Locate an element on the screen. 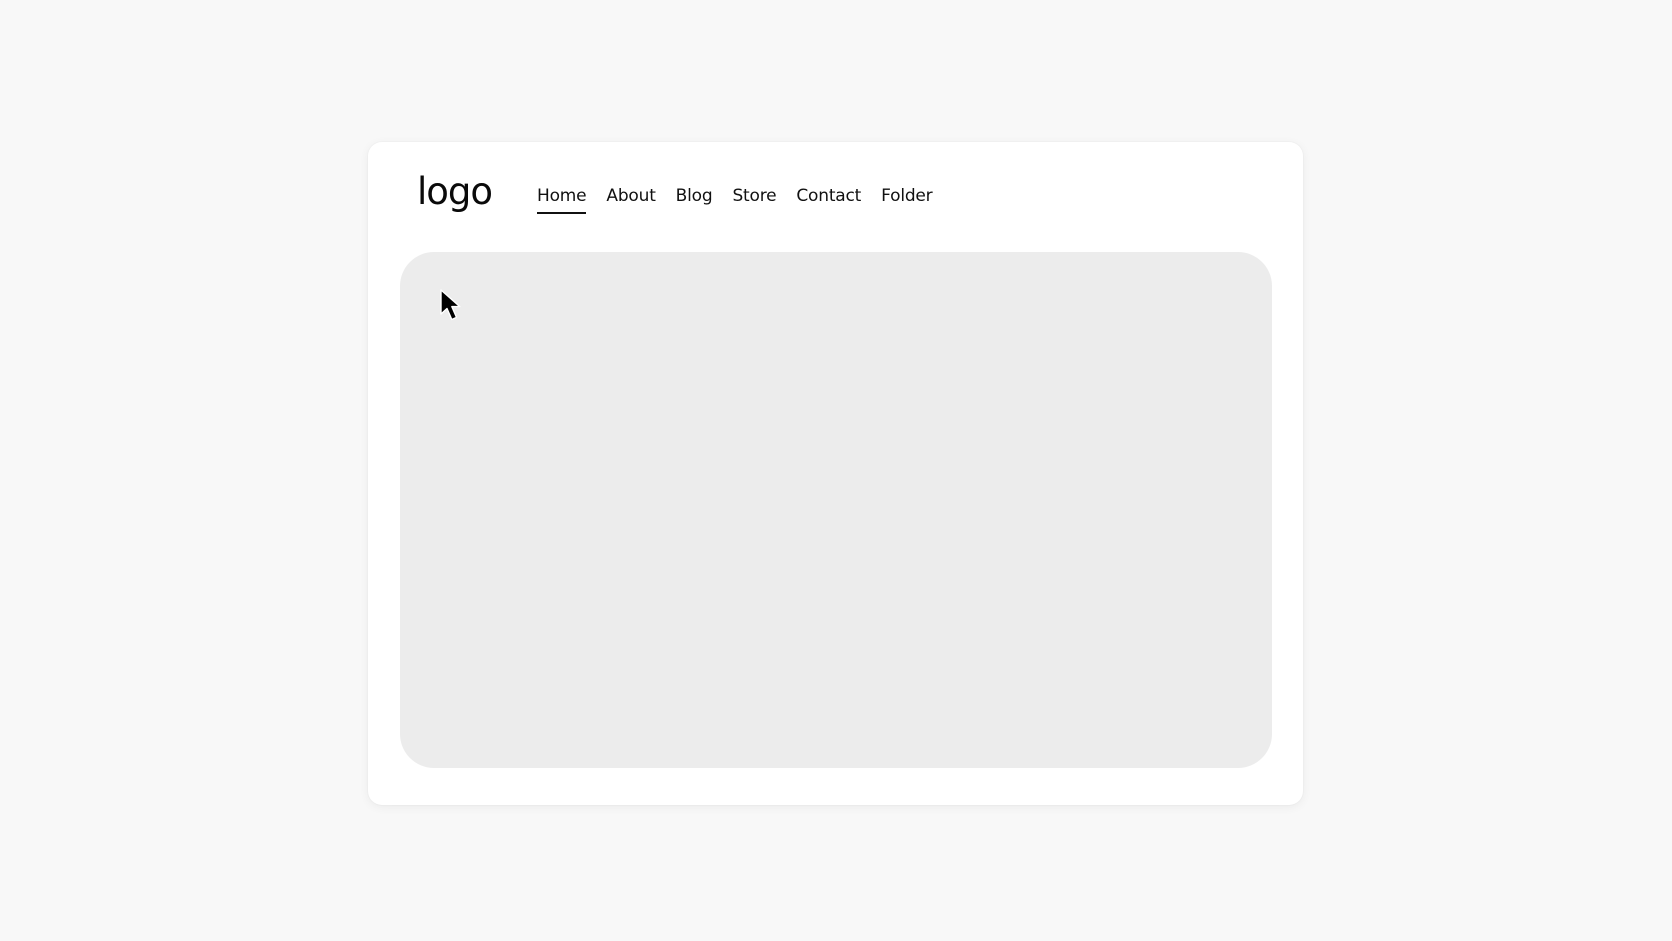 Image resolution: width=1672 pixels, height=941 pixels. nav-item-blog: Blog is located at coordinates (694, 200).